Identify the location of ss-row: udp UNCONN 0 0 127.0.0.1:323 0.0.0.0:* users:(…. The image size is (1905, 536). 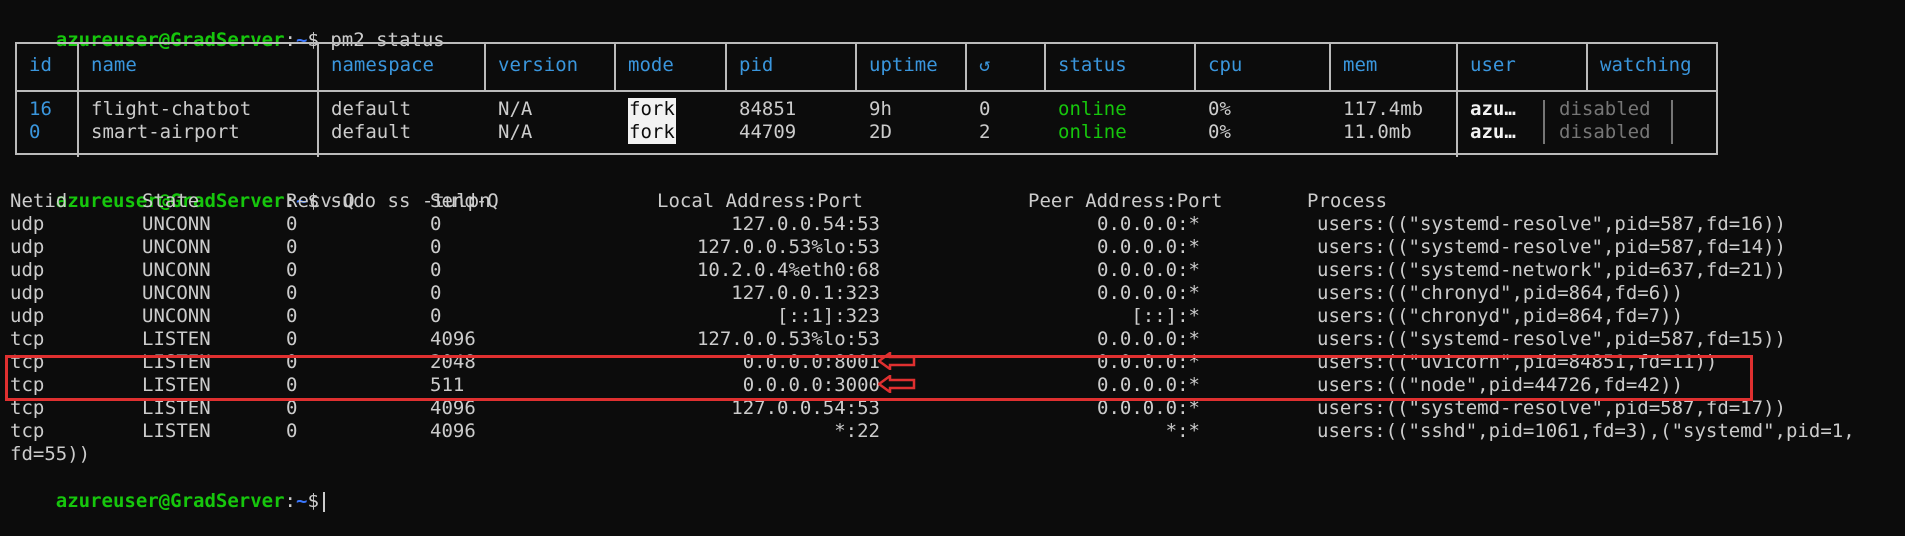
(950, 293).